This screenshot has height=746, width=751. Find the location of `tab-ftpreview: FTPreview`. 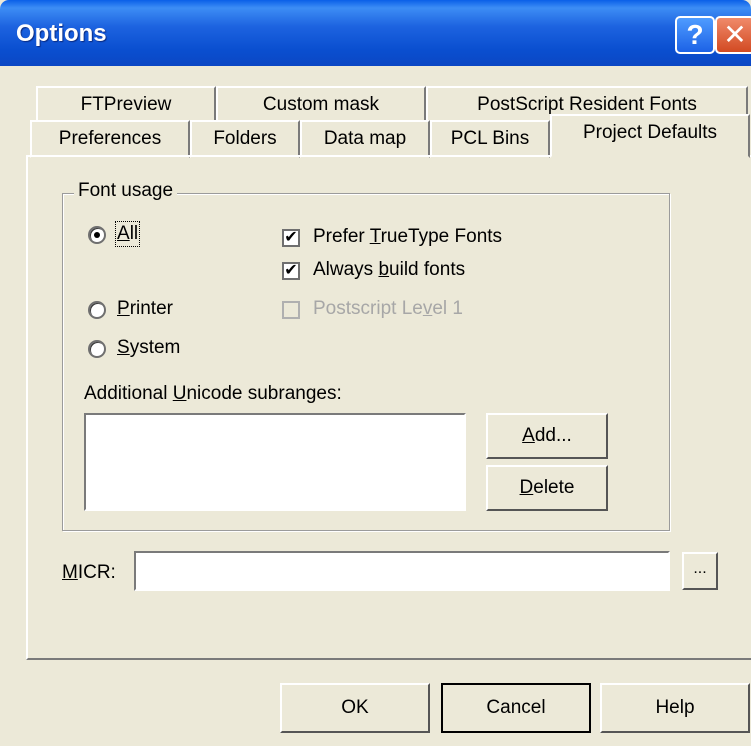

tab-ftpreview: FTPreview is located at coordinates (126, 105).